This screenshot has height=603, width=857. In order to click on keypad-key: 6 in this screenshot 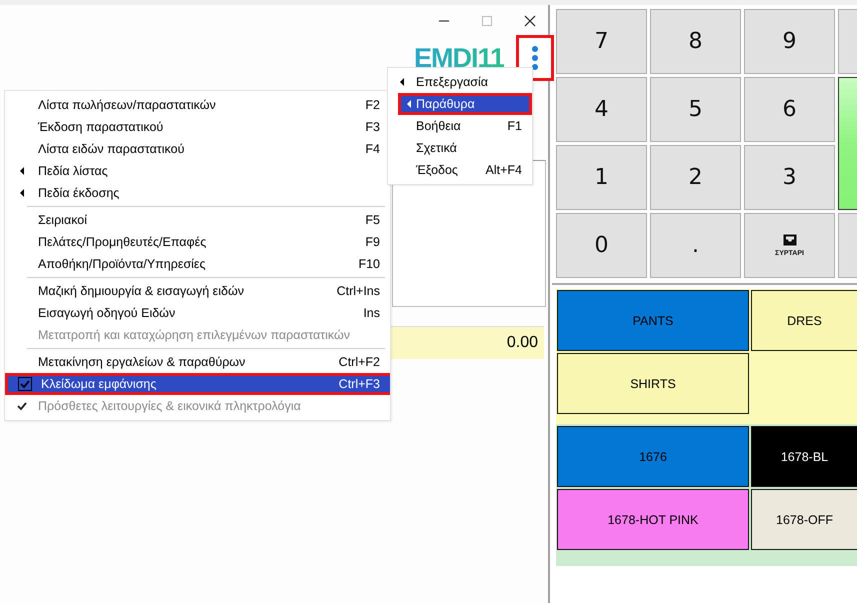, I will do `click(789, 109)`.